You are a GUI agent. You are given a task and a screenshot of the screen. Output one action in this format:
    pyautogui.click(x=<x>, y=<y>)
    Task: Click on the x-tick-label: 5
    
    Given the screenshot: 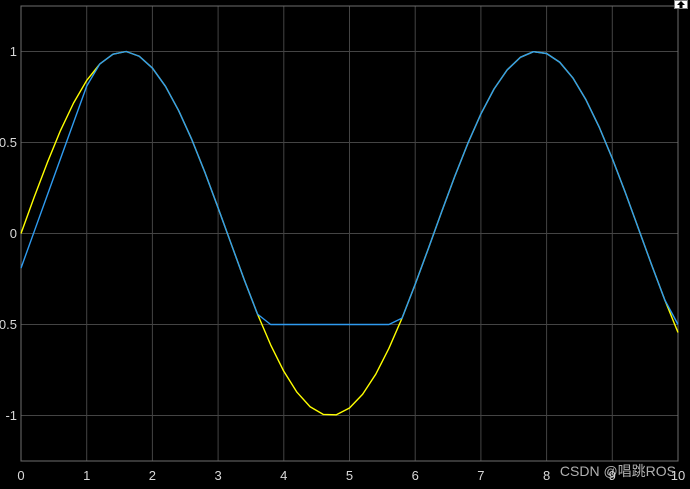 What is the action you would take?
    pyautogui.click(x=349, y=475)
    